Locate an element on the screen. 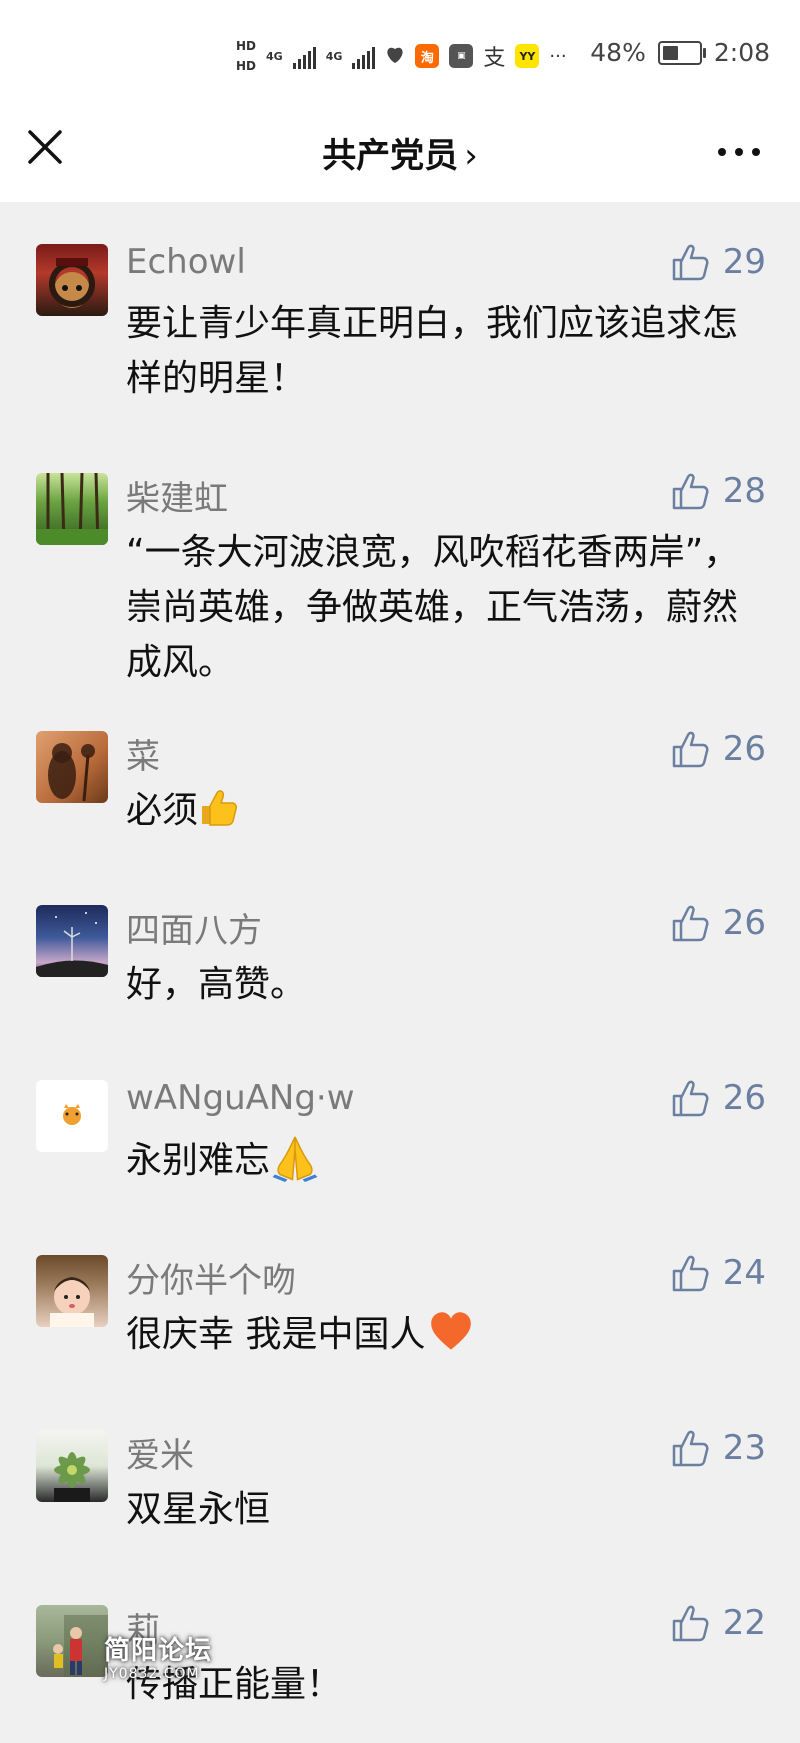 Image resolution: width=800 pixels, height=1743 pixels. comment-text: 很庆幸 我是中国人 is located at coordinates (436, 1334).